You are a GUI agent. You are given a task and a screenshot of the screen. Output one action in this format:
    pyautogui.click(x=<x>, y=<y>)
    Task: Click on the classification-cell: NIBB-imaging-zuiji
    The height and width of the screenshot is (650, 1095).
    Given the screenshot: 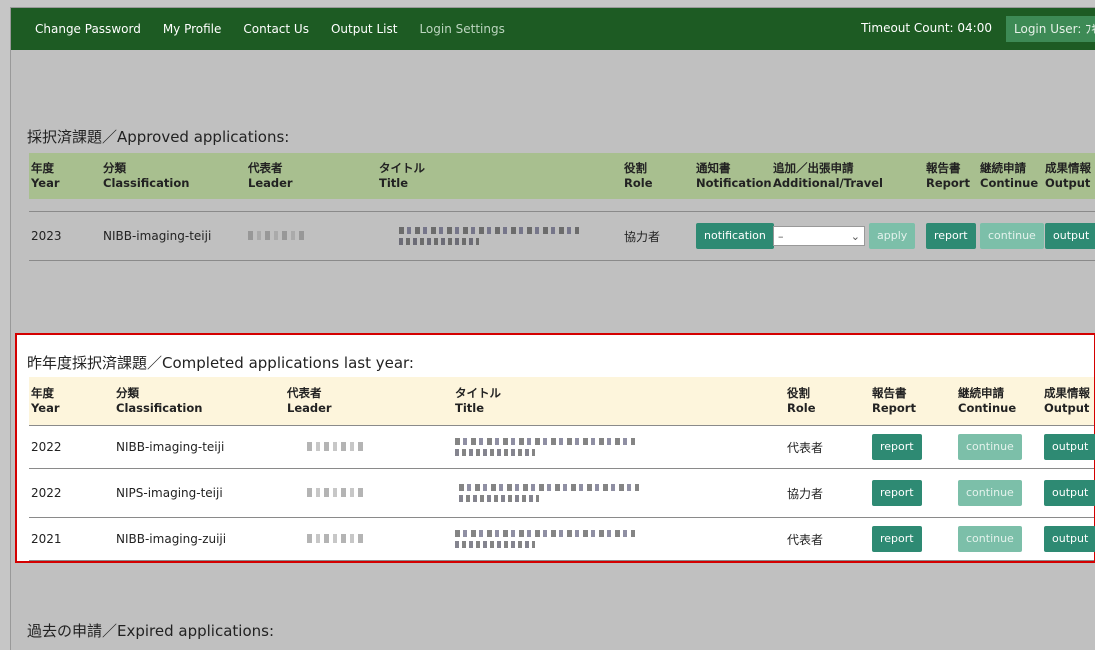 What is the action you would take?
    pyautogui.click(x=171, y=539)
    